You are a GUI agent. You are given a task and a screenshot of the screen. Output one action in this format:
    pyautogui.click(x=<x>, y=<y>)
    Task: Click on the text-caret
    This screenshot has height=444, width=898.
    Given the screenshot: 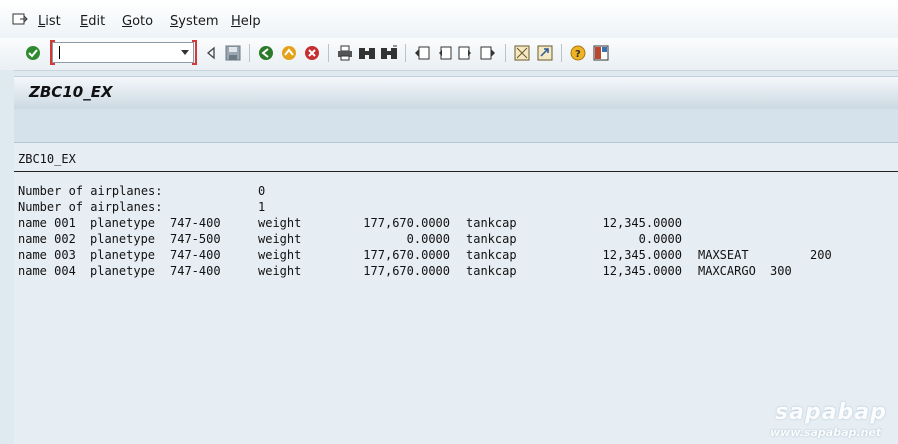 What is the action you would take?
    pyautogui.click(x=59, y=52)
    